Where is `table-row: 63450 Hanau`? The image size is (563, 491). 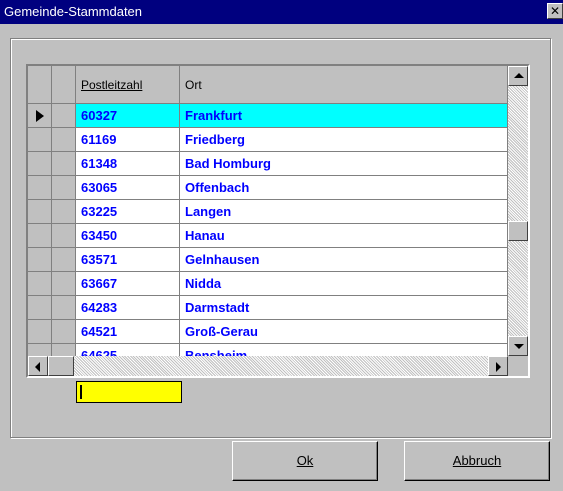 table-row: 63450 Hanau is located at coordinates (268, 236).